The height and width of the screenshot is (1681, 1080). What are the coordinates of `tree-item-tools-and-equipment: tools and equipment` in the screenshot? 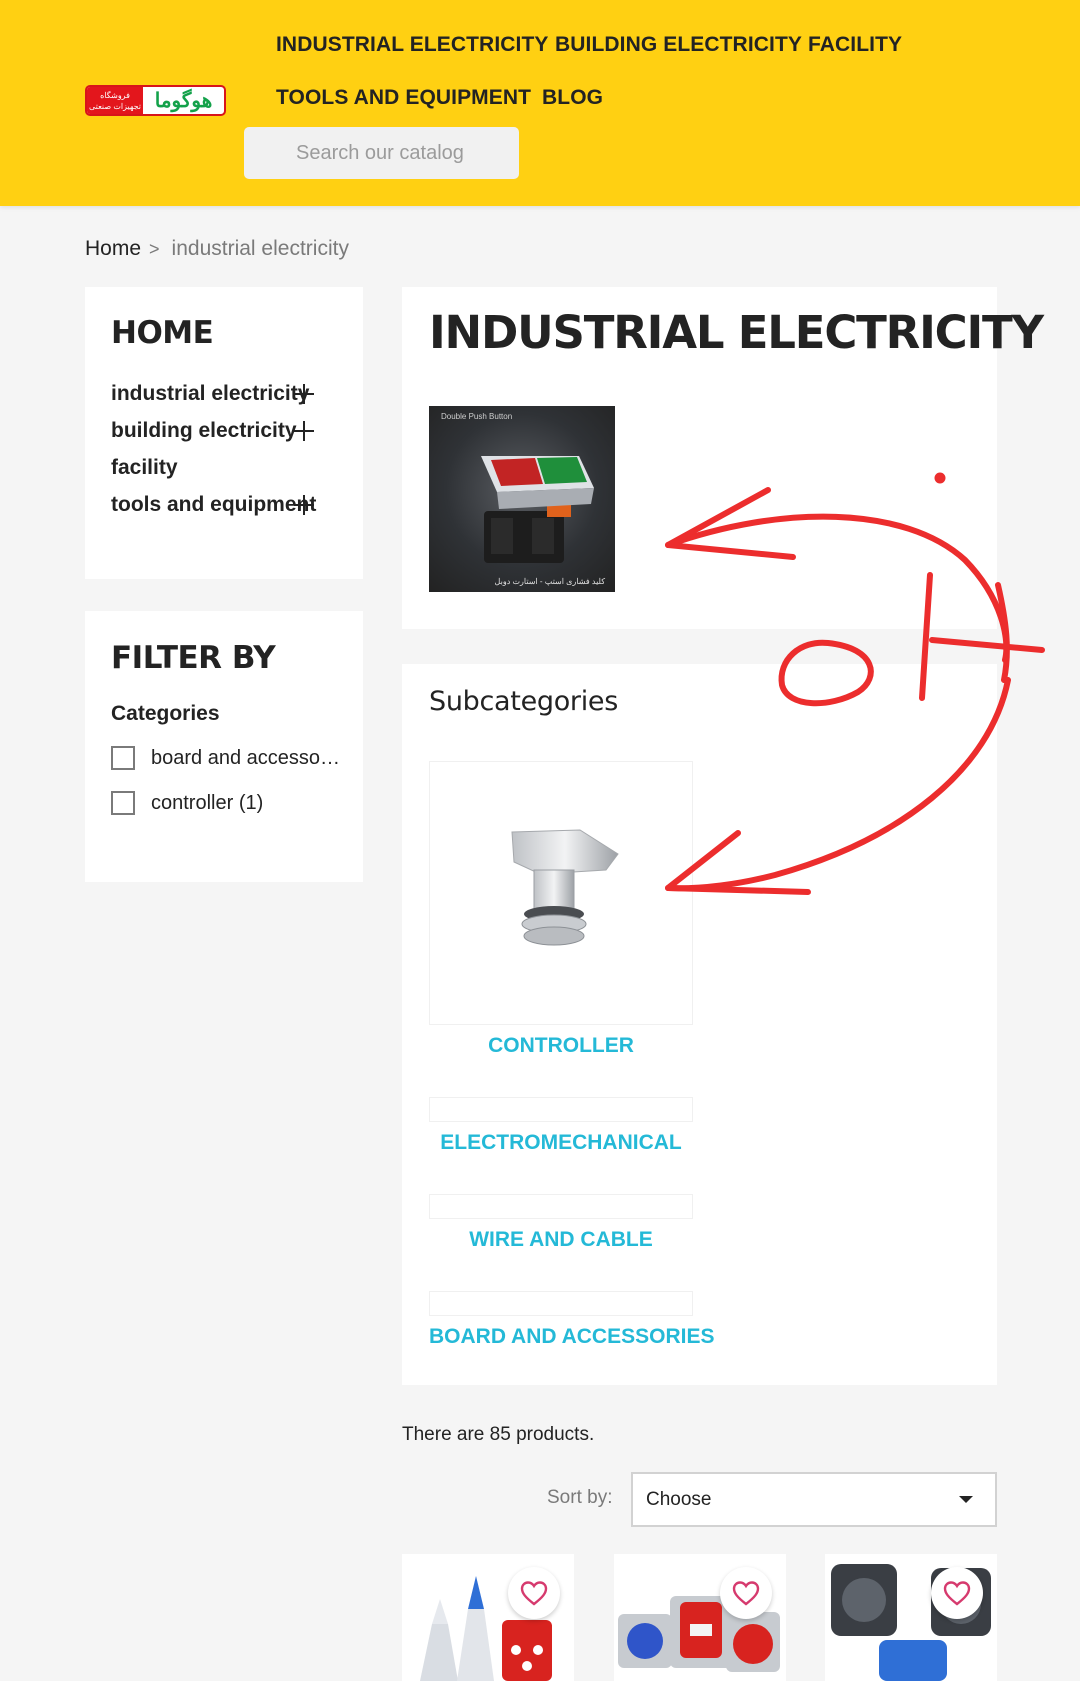 It's located at (213, 505).